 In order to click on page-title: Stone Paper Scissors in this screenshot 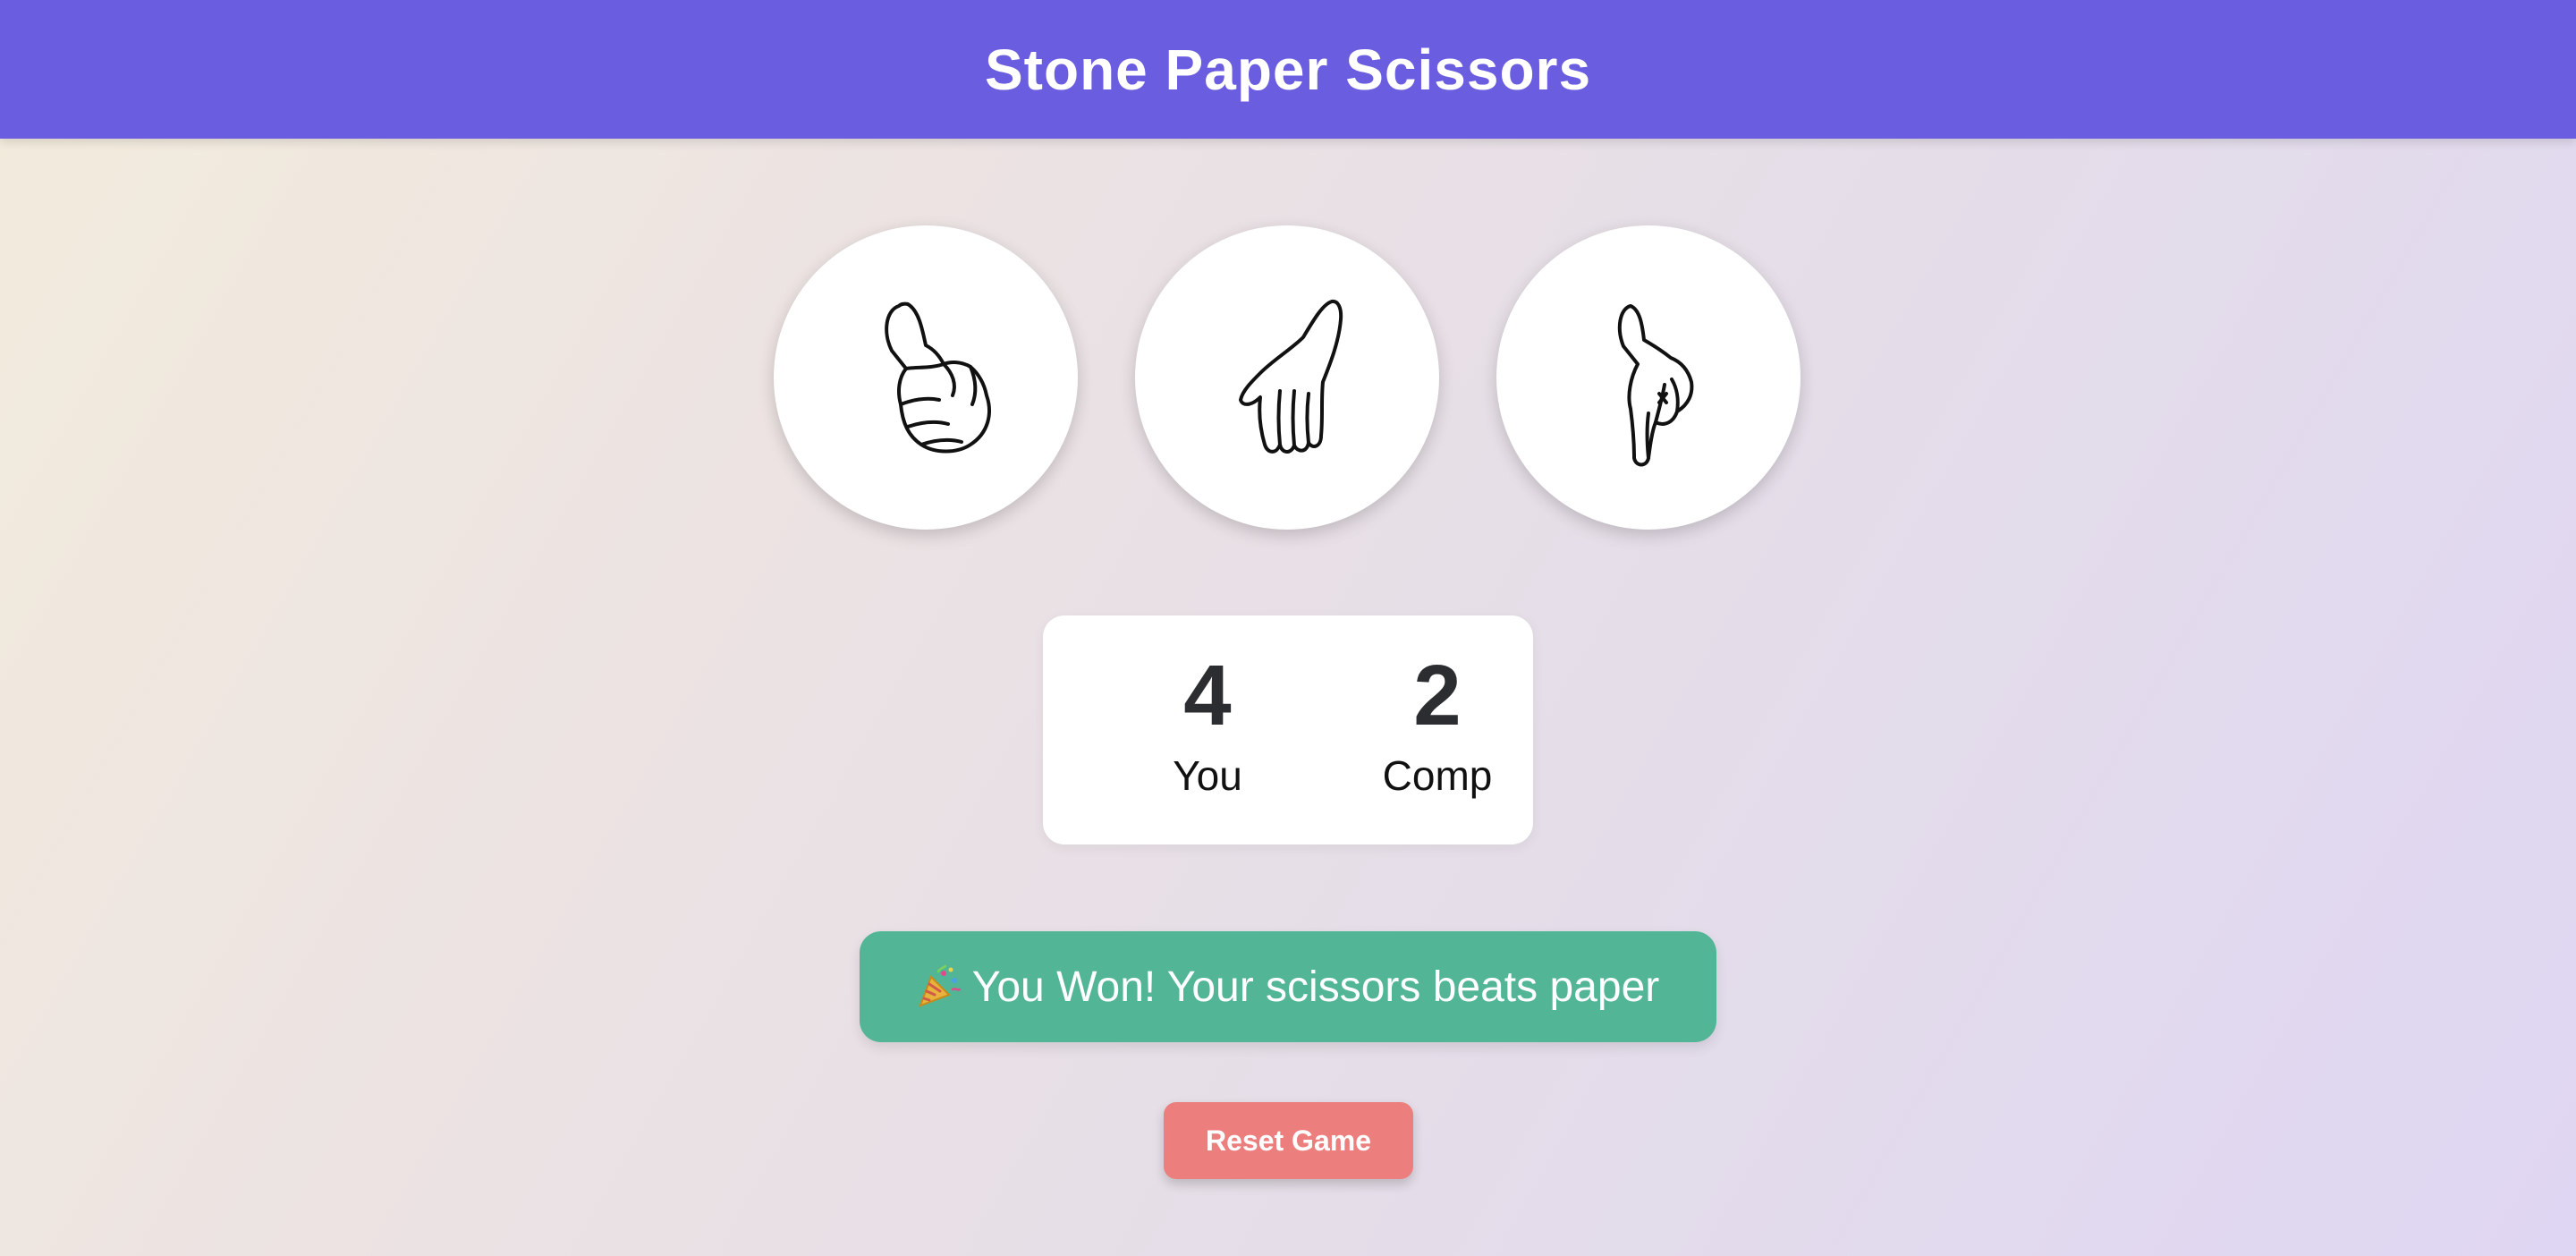, I will do `click(1288, 69)`.